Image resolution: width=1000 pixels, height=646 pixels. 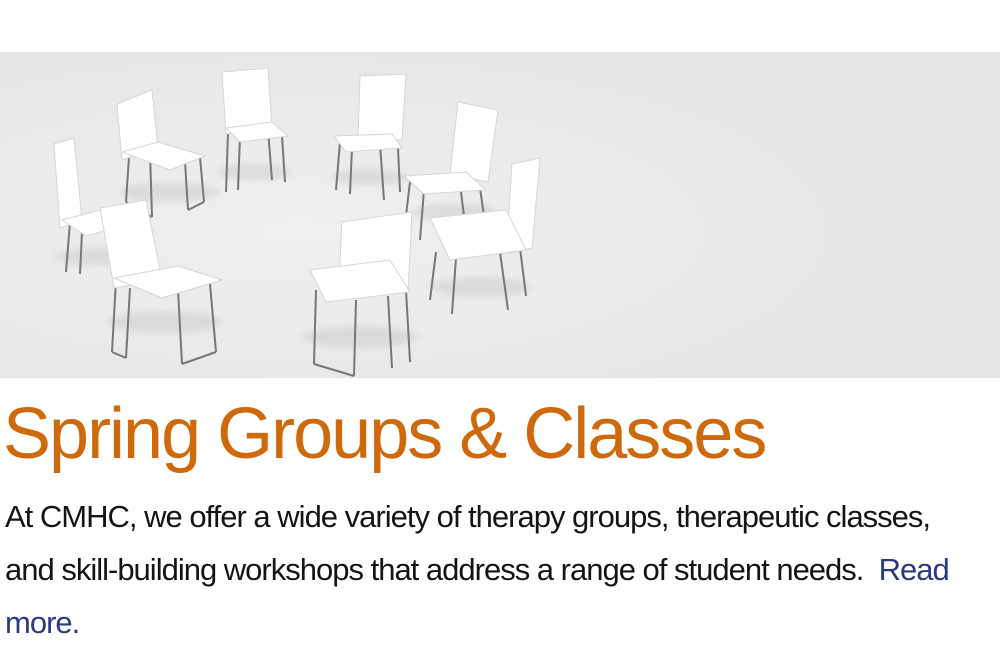 What do you see at coordinates (385, 434) in the screenshot?
I see `page-title: Spring Groups & Classes` at bounding box center [385, 434].